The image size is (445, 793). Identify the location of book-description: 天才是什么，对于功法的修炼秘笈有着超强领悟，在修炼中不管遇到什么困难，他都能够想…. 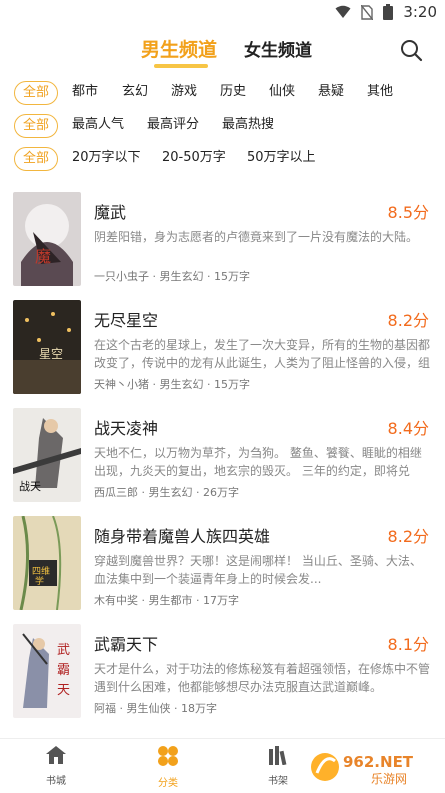
(262, 678).